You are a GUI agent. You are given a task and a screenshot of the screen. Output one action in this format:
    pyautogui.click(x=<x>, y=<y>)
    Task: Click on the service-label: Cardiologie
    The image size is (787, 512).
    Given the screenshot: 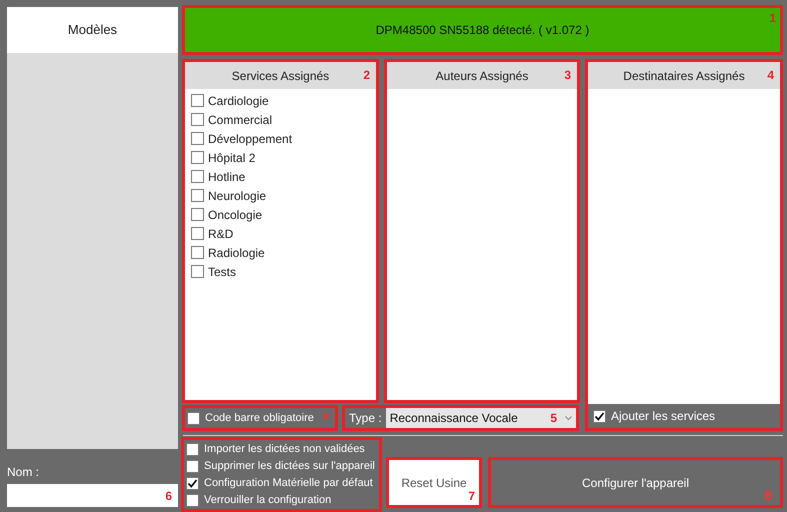 What is the action you would take?
    pyautogui.click(x=238, y=101)
    